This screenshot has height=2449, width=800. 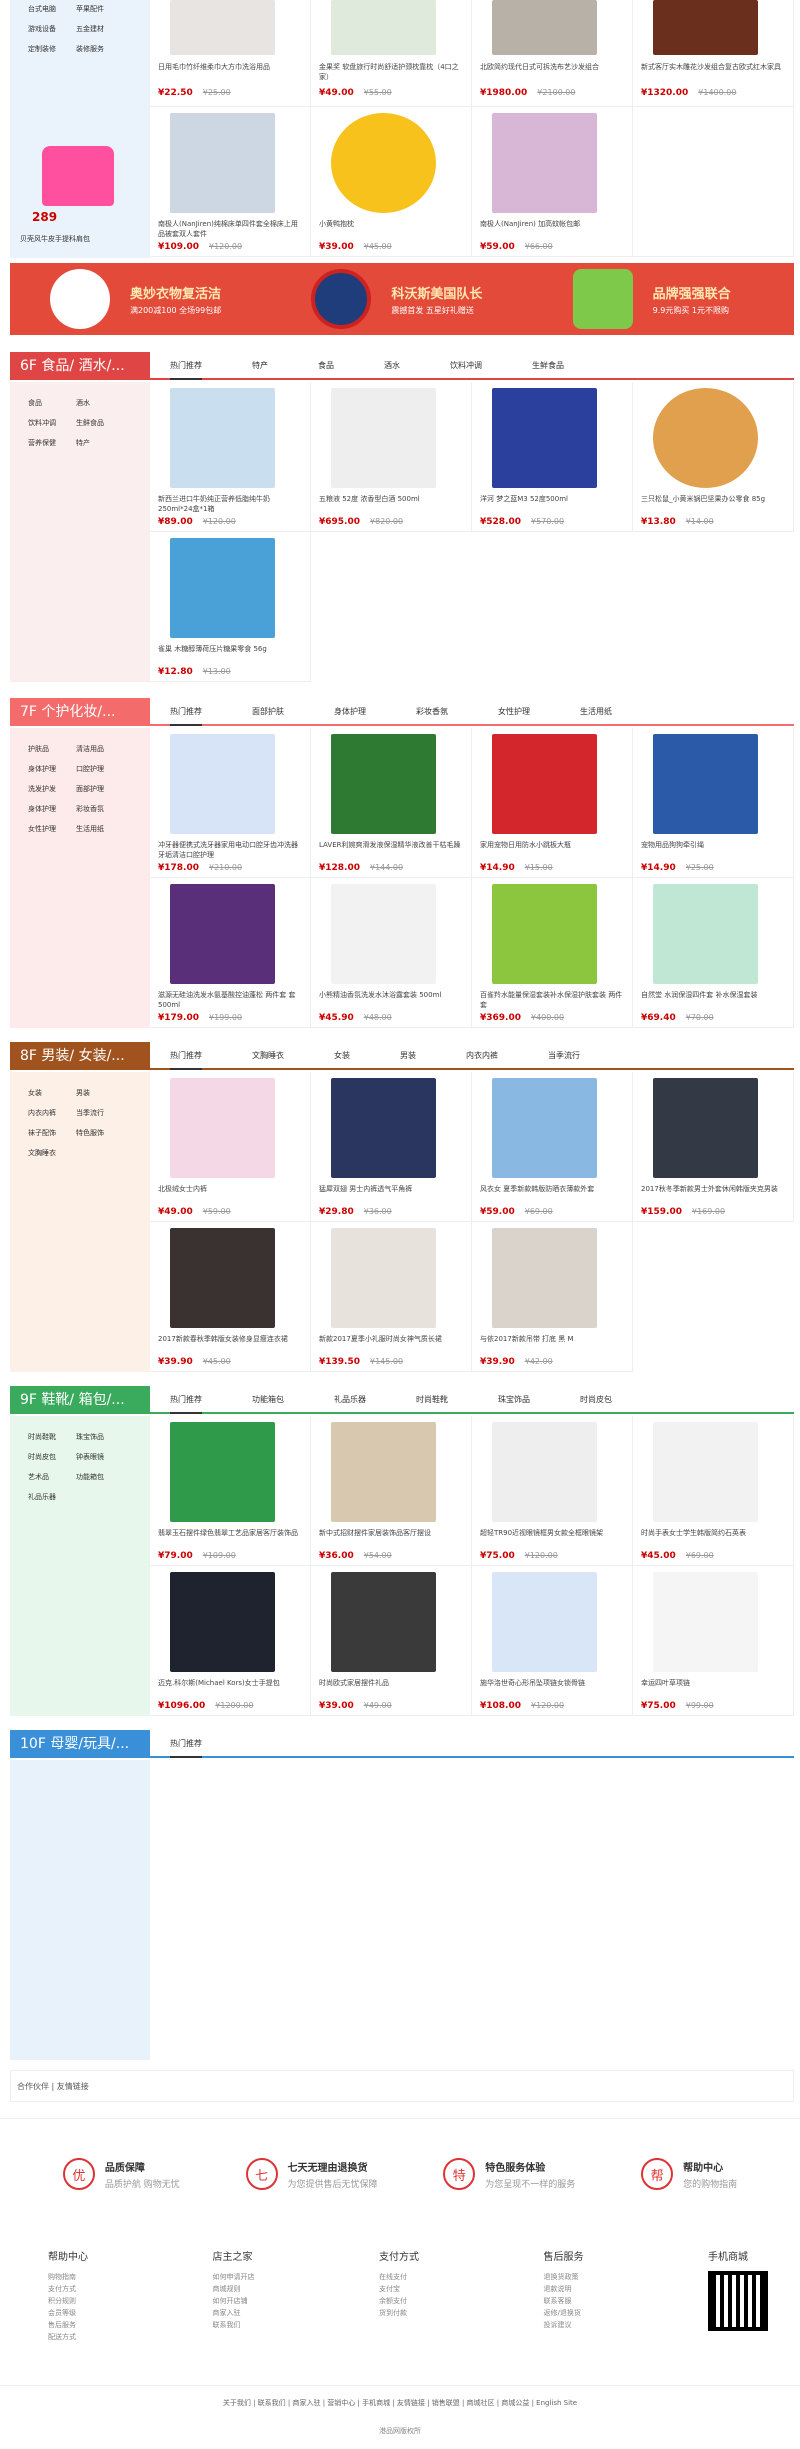 What do you see at coordinates (106, 789) in the screenshot?
I see `side-link: 面部护理` at bounding box center [106, 789].